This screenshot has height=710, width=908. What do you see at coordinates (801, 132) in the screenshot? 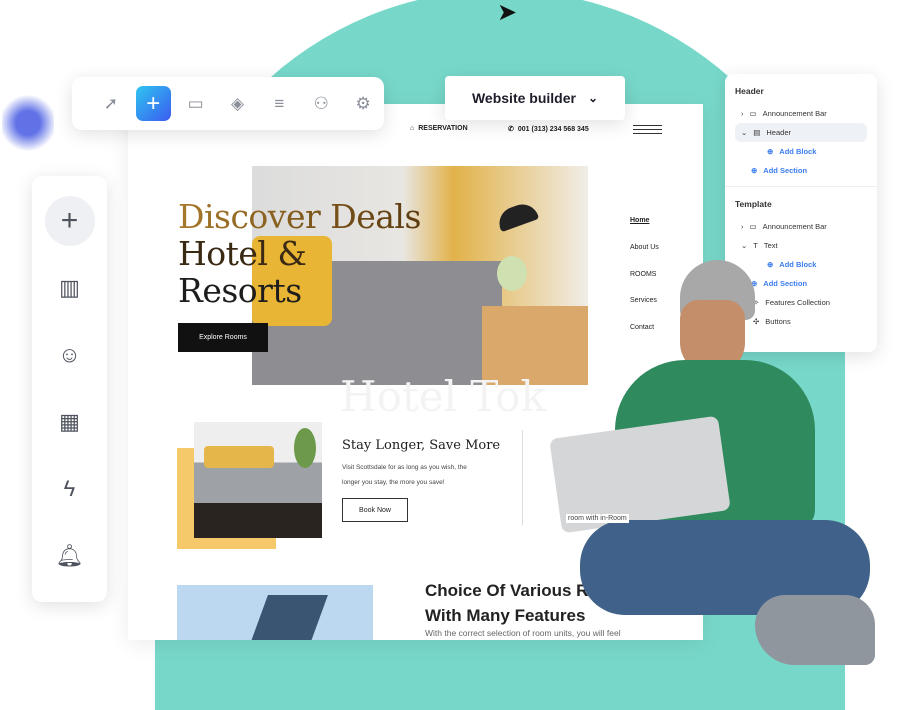
I see `tree-item-selected: ⌄ ▤ Header` at bounding box center [801, 132].